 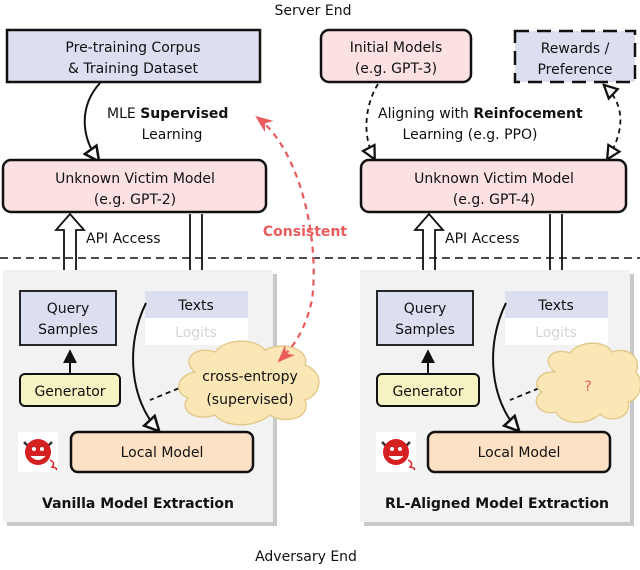 I want to click on rl-learning-text: Learning (e.g. PPO), so click(x=470, y=135).